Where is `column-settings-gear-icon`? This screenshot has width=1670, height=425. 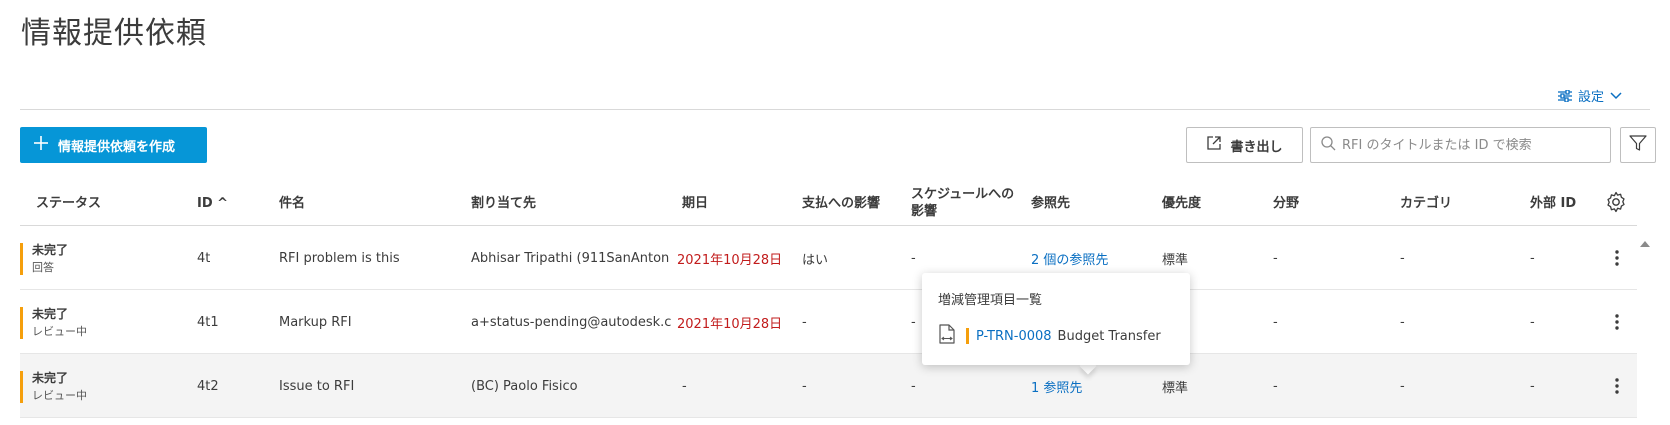 column-settings-gear-icon is located at coordinates (1616, 204).